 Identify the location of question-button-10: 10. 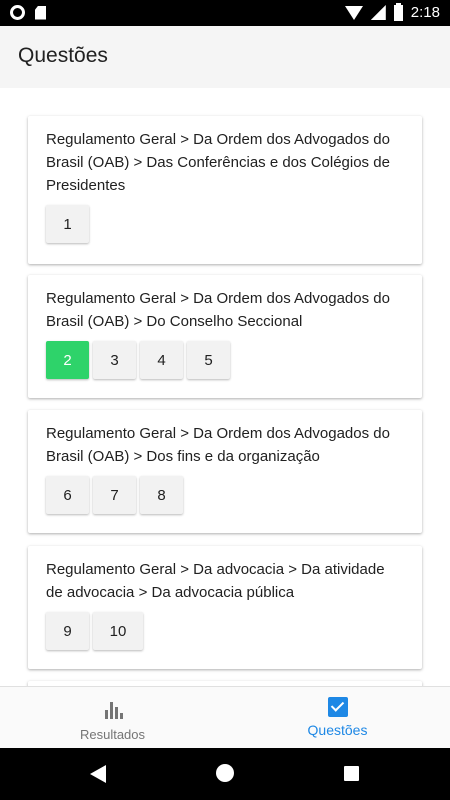
(118, 631).